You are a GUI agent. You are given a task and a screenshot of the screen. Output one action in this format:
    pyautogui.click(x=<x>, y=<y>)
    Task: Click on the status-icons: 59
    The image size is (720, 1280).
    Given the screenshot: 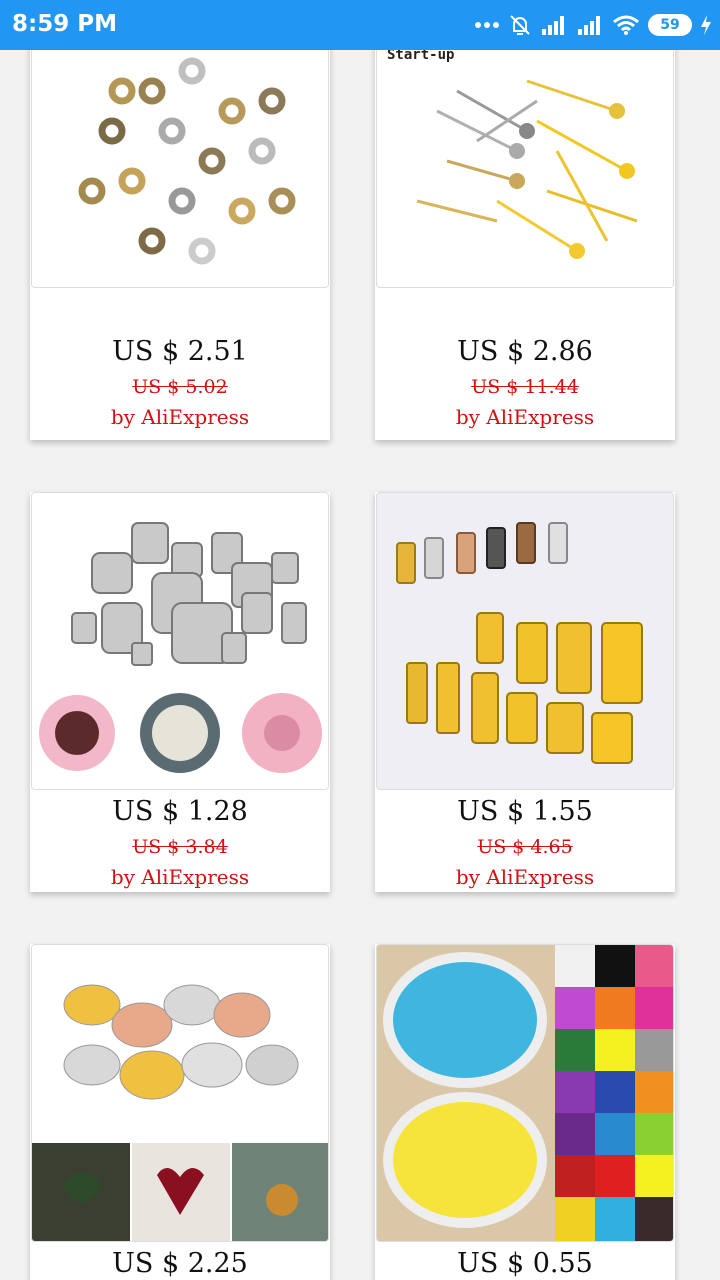 What is the action you would take?
    pyautogui.click(x=593, y=25)
    